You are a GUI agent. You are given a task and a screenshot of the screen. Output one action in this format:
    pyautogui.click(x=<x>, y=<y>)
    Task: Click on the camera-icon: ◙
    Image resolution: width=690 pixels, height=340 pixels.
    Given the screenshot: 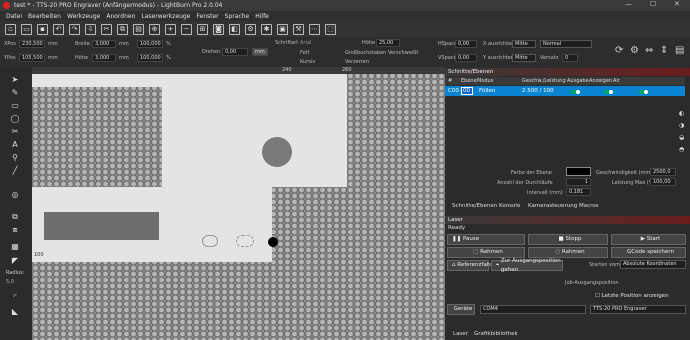 What is the action you would take?
    pyautogui.click(x=218, y=29)
    